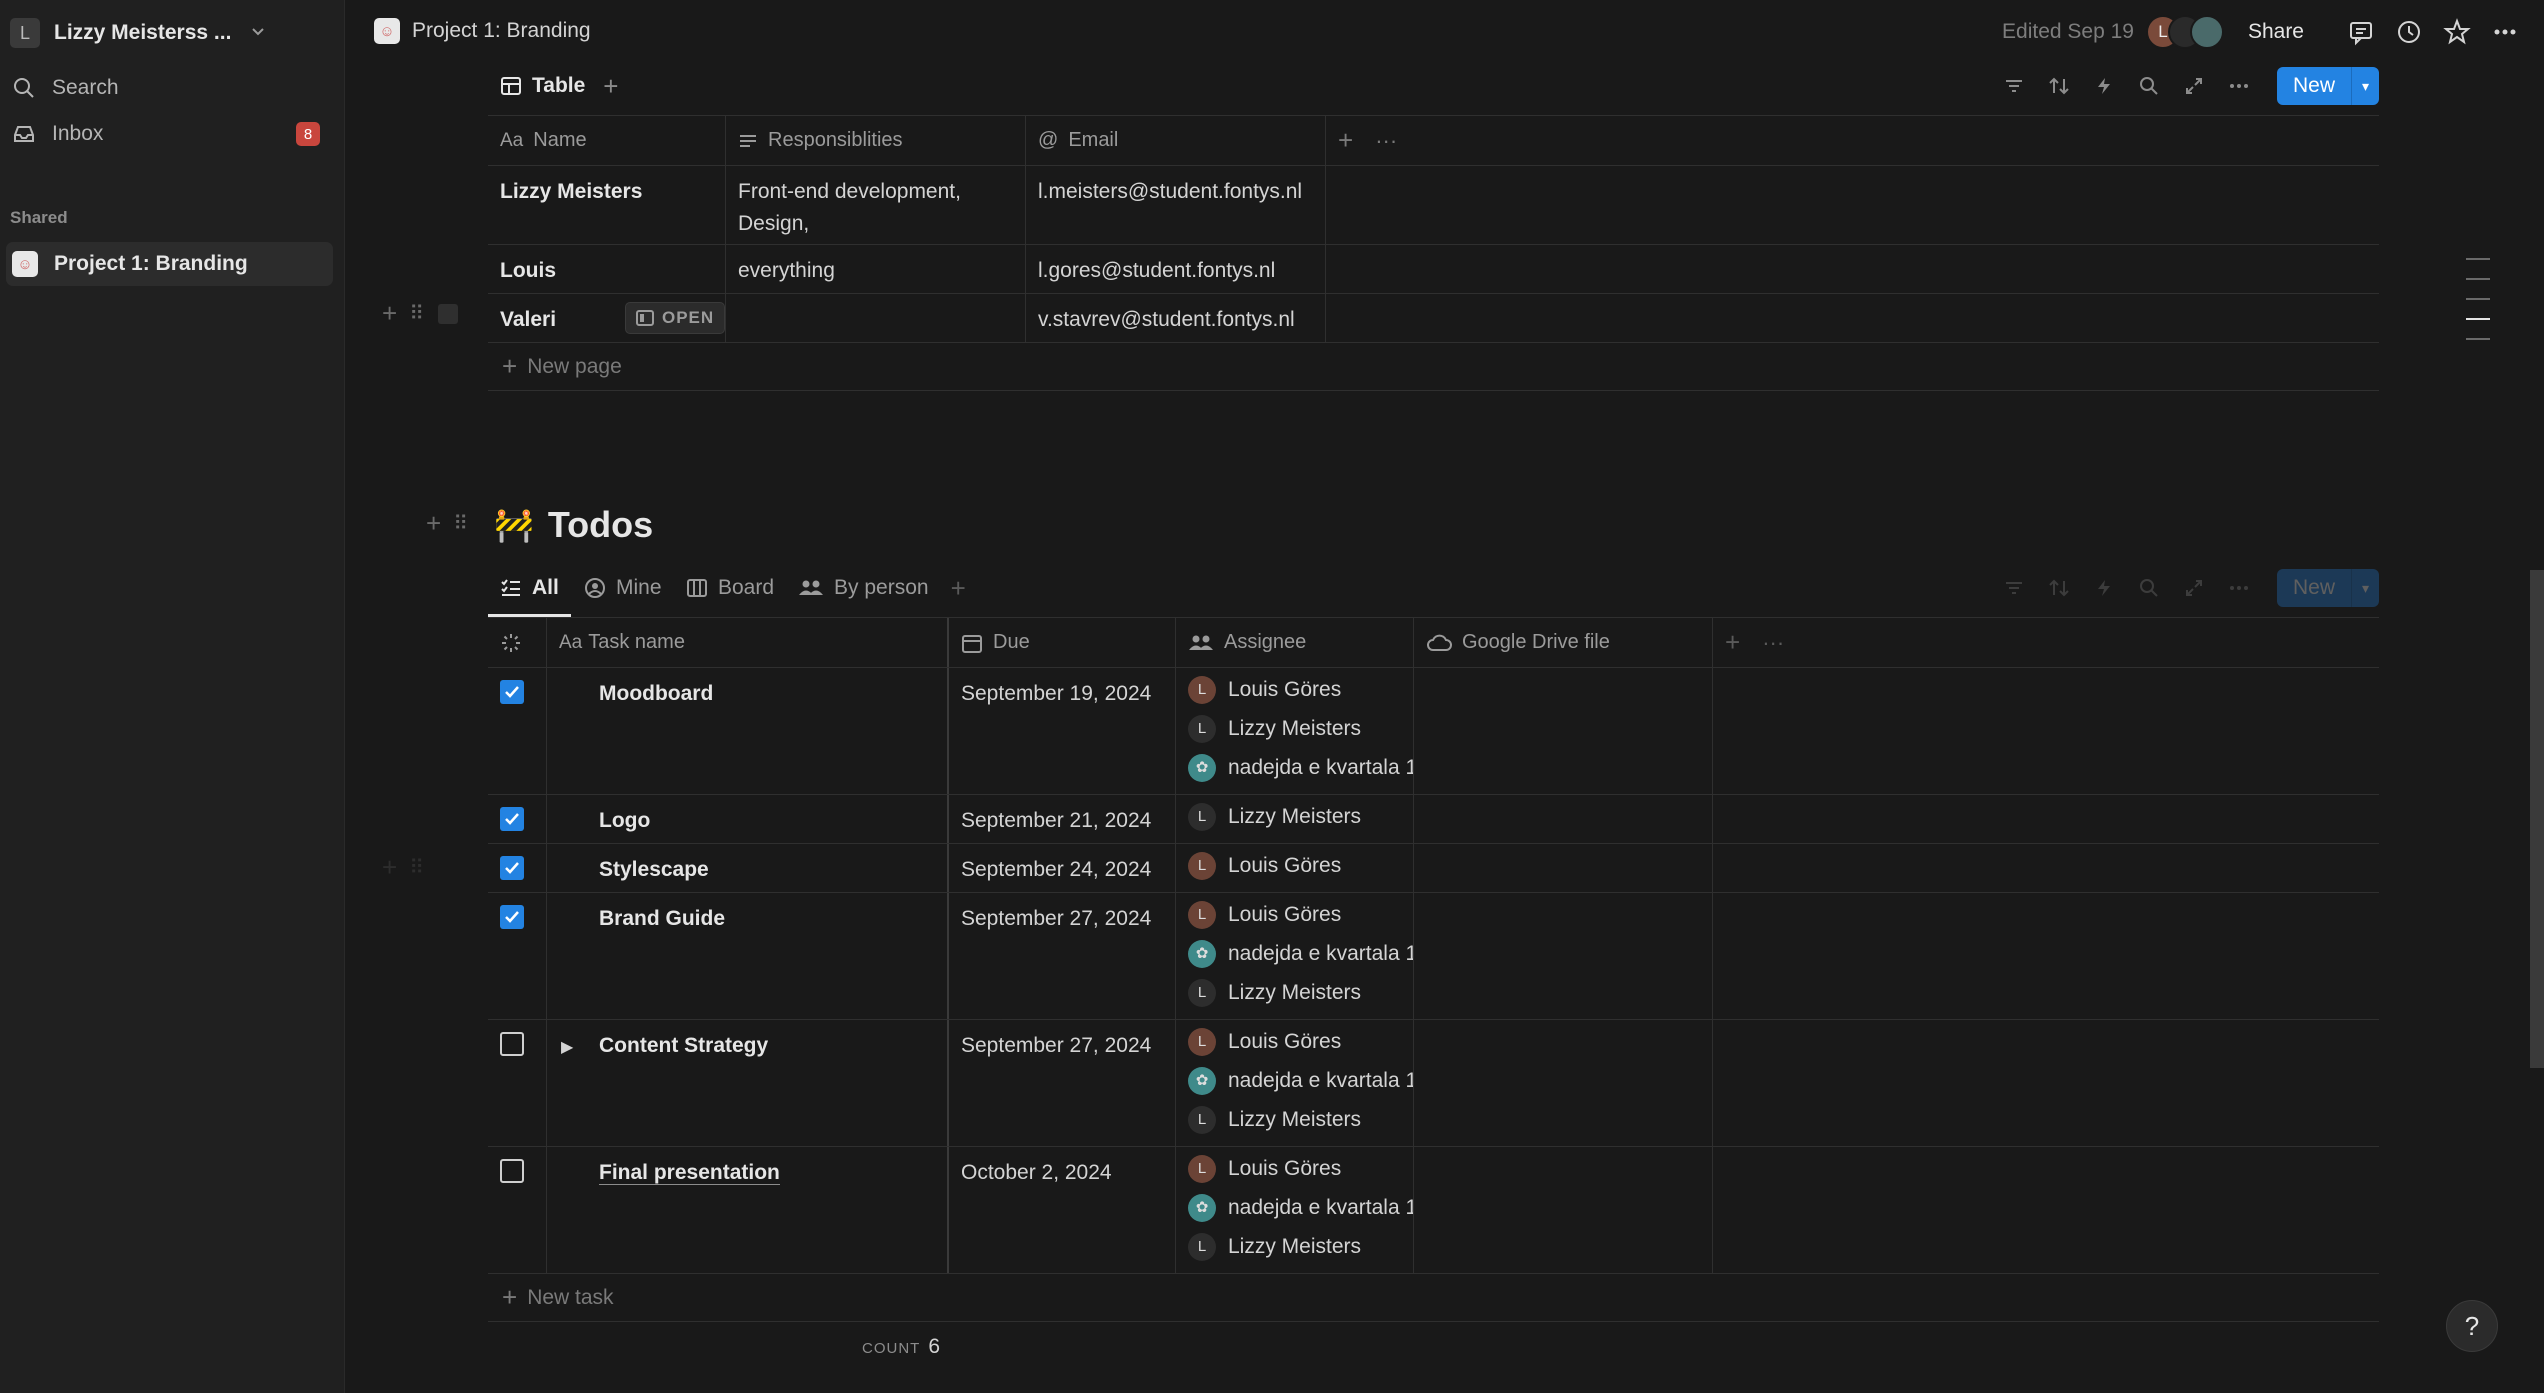  Describe the element at coordinates (2472, 1326) in the screenshot. I see `help-button: ?` at that location.